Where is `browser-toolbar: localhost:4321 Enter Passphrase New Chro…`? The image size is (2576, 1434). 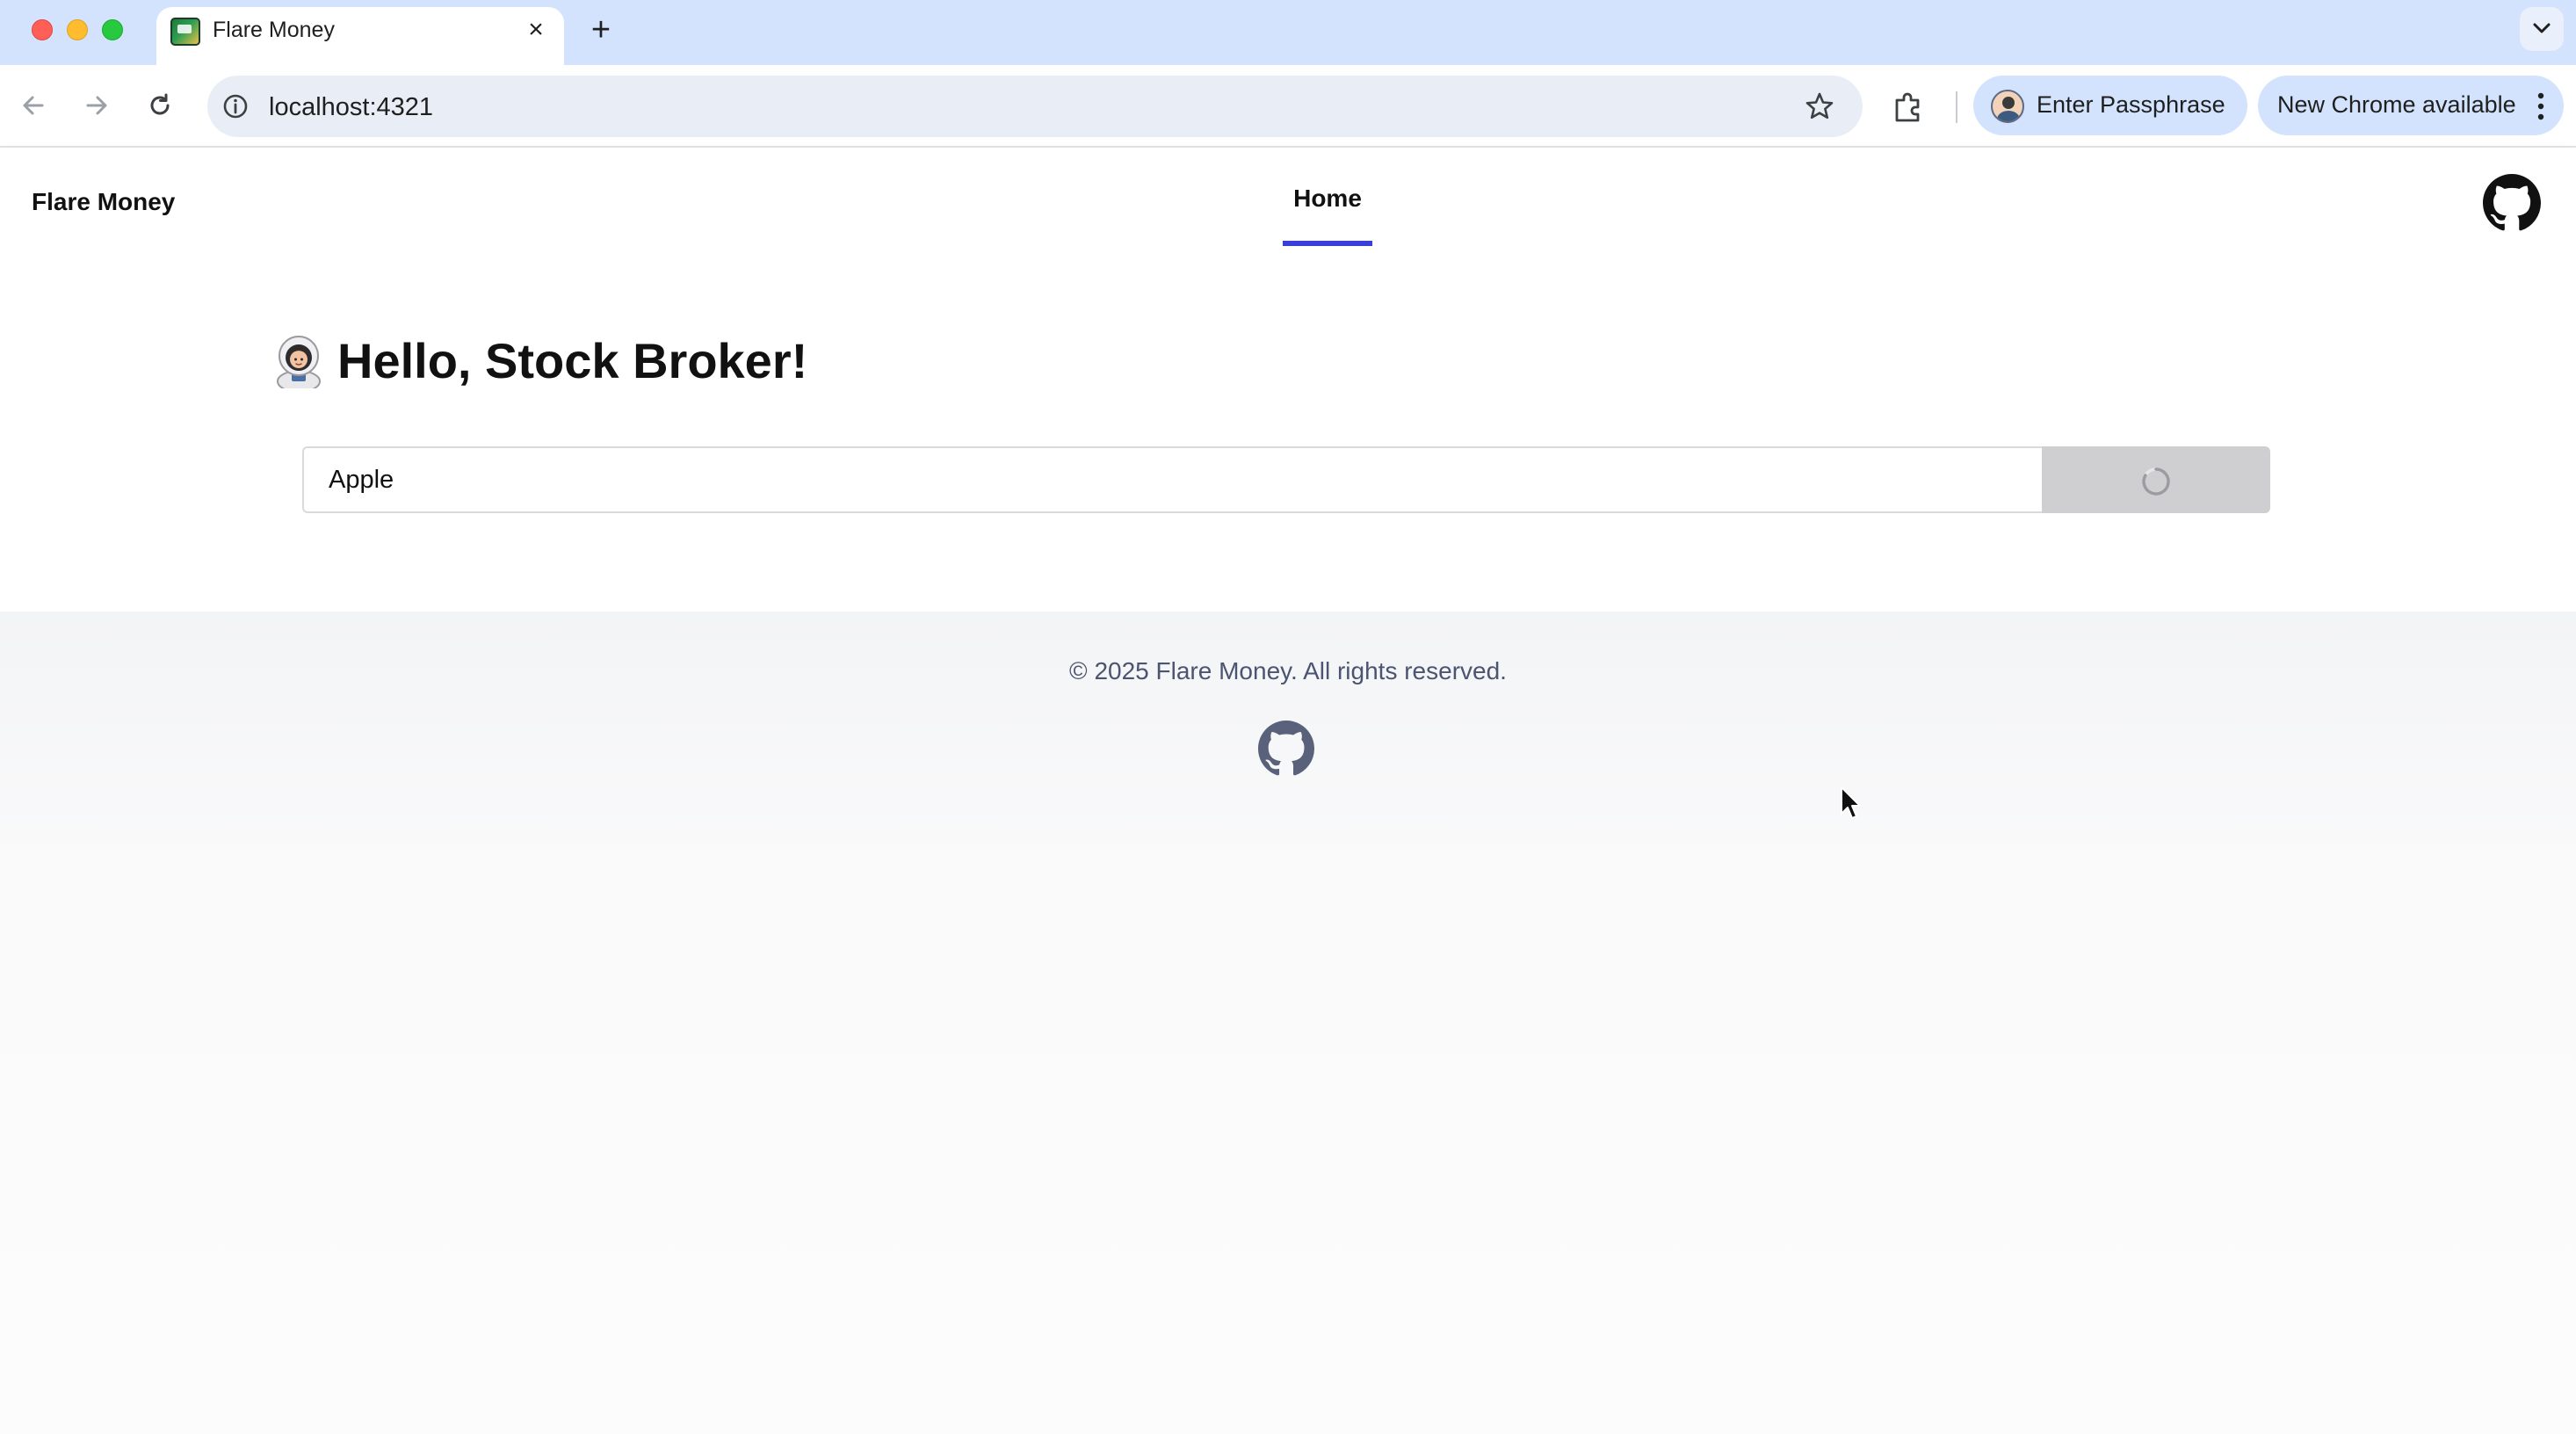
browser-toolbar: localhost:4321 Enter Passphrase New Chro… is located at coordinates (1288, 107).